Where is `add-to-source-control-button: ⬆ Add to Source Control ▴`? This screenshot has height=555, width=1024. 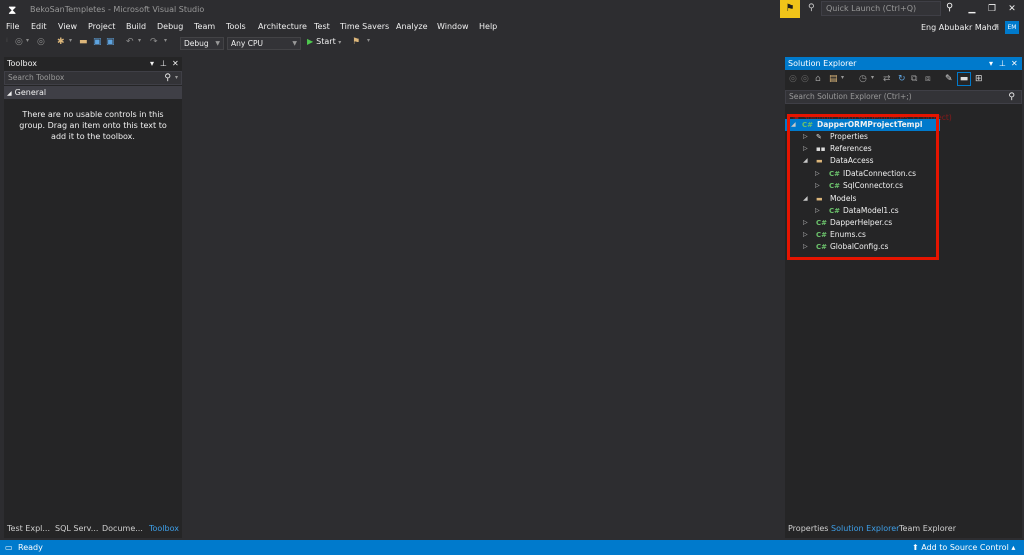
add-to-source-control-button: ⬆ Add to Source Control ▴ is located at coordinates (963, 547).